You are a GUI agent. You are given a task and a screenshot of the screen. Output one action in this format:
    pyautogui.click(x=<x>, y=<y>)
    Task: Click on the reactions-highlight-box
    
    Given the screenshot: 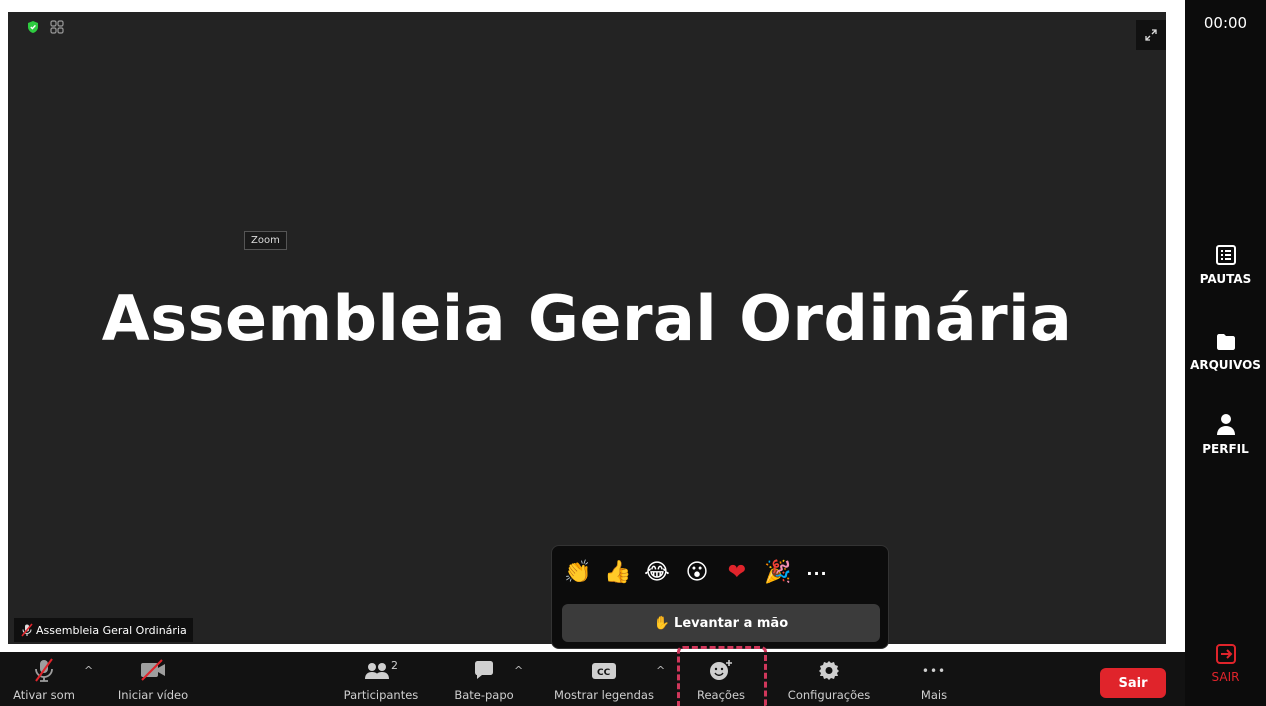 What is the action you would take?
    pyautogui.click(x=722, y=676)
    